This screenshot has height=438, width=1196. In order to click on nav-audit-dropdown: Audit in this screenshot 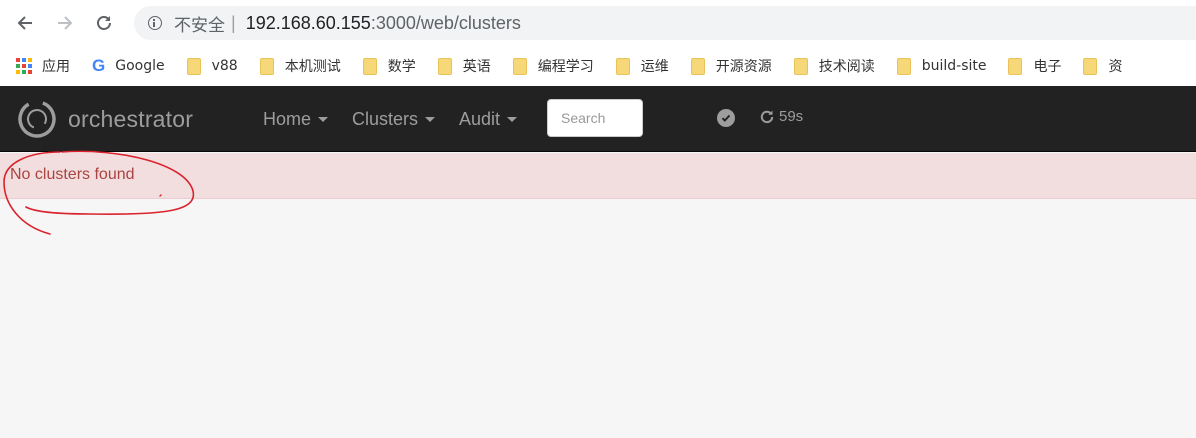, I will do `click(488, 119)`.